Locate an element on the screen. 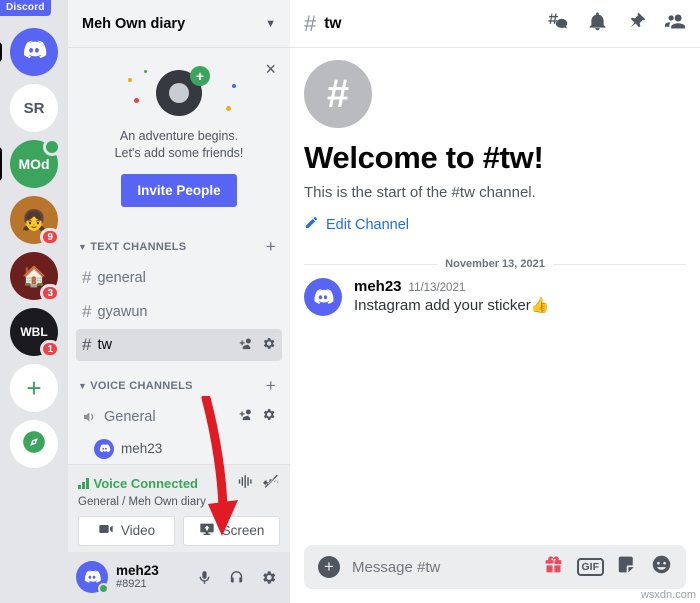 The height and width of the screenshot is (603, 700). page-title: Welcome to #tw! is located at coordinates (424, 157).